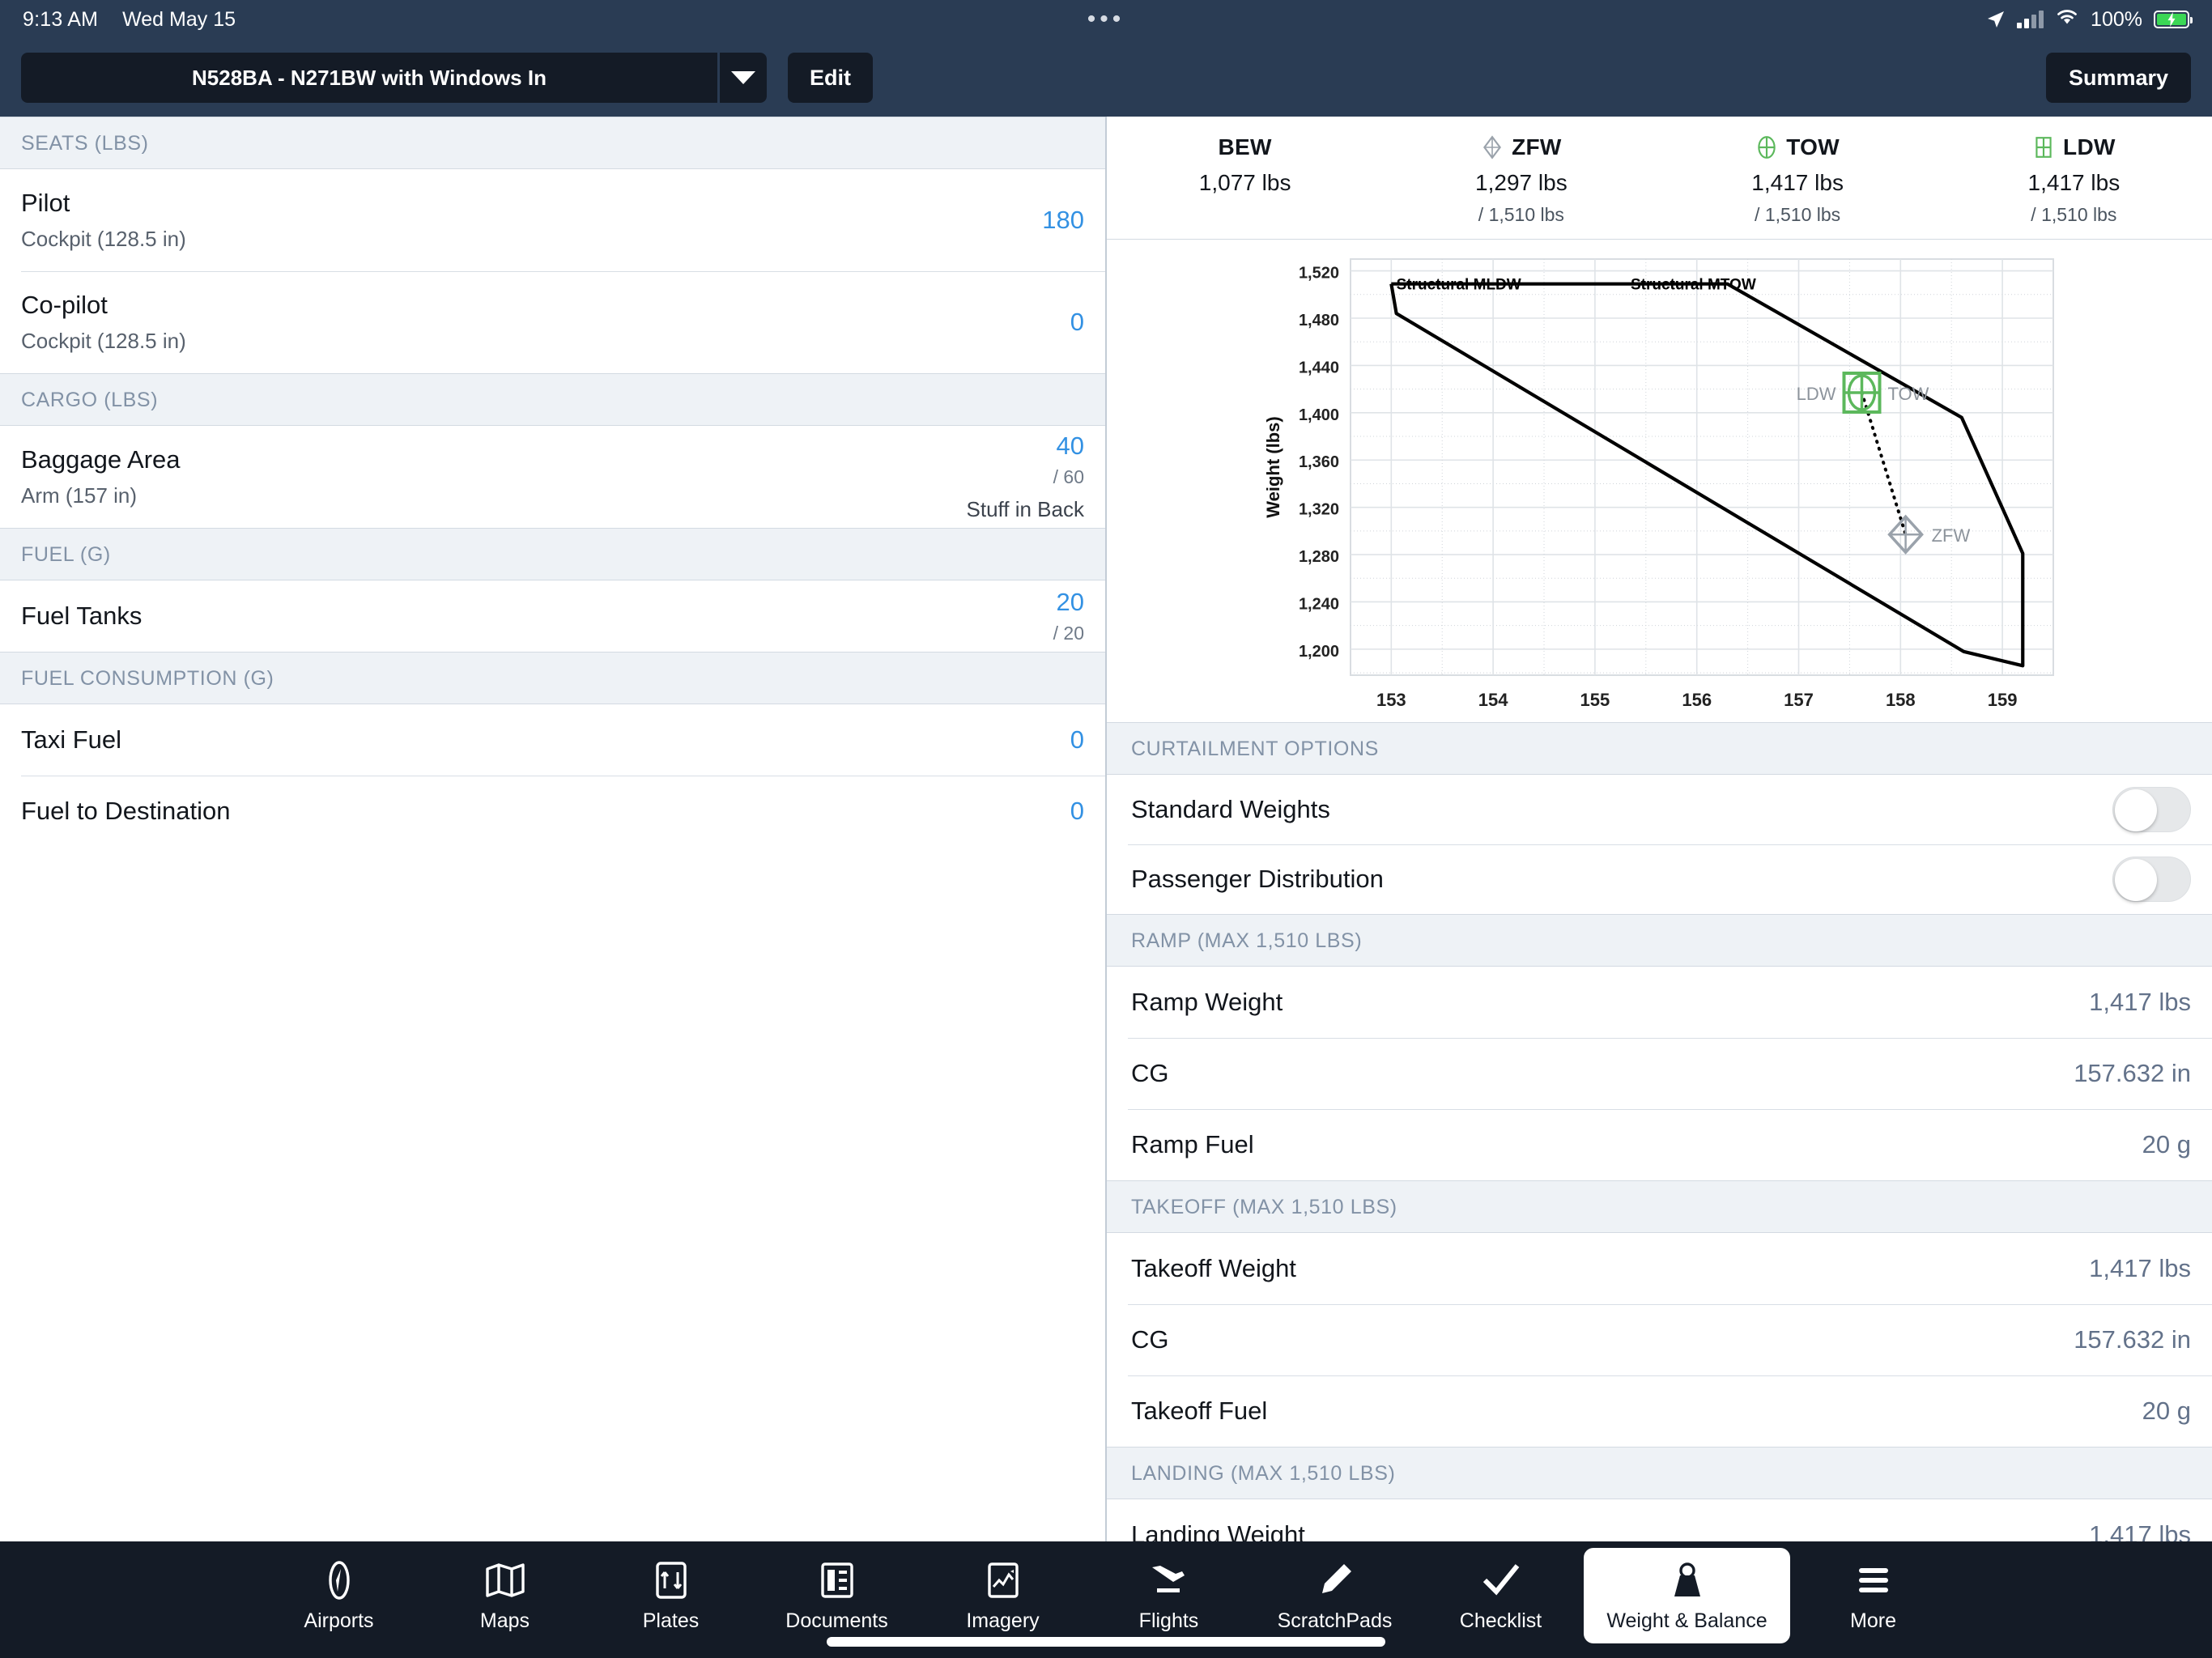  Describe the element at coordinates (179, 19) in the screenshot. I see `status-date: Wed May 15` at that location.